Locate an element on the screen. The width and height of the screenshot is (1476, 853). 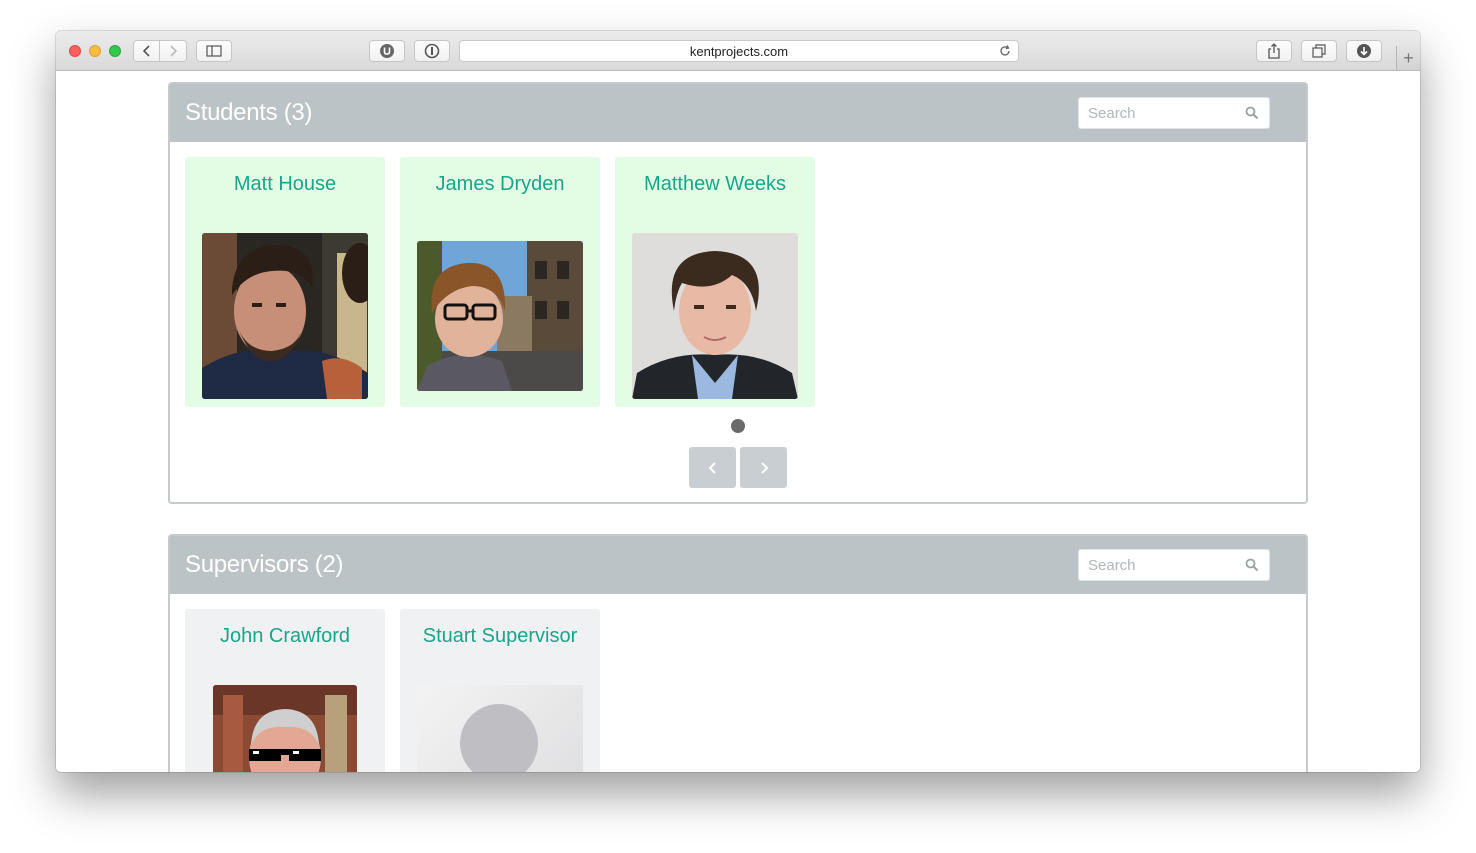
student-card: Matt House is located at coordinates (285, 282).